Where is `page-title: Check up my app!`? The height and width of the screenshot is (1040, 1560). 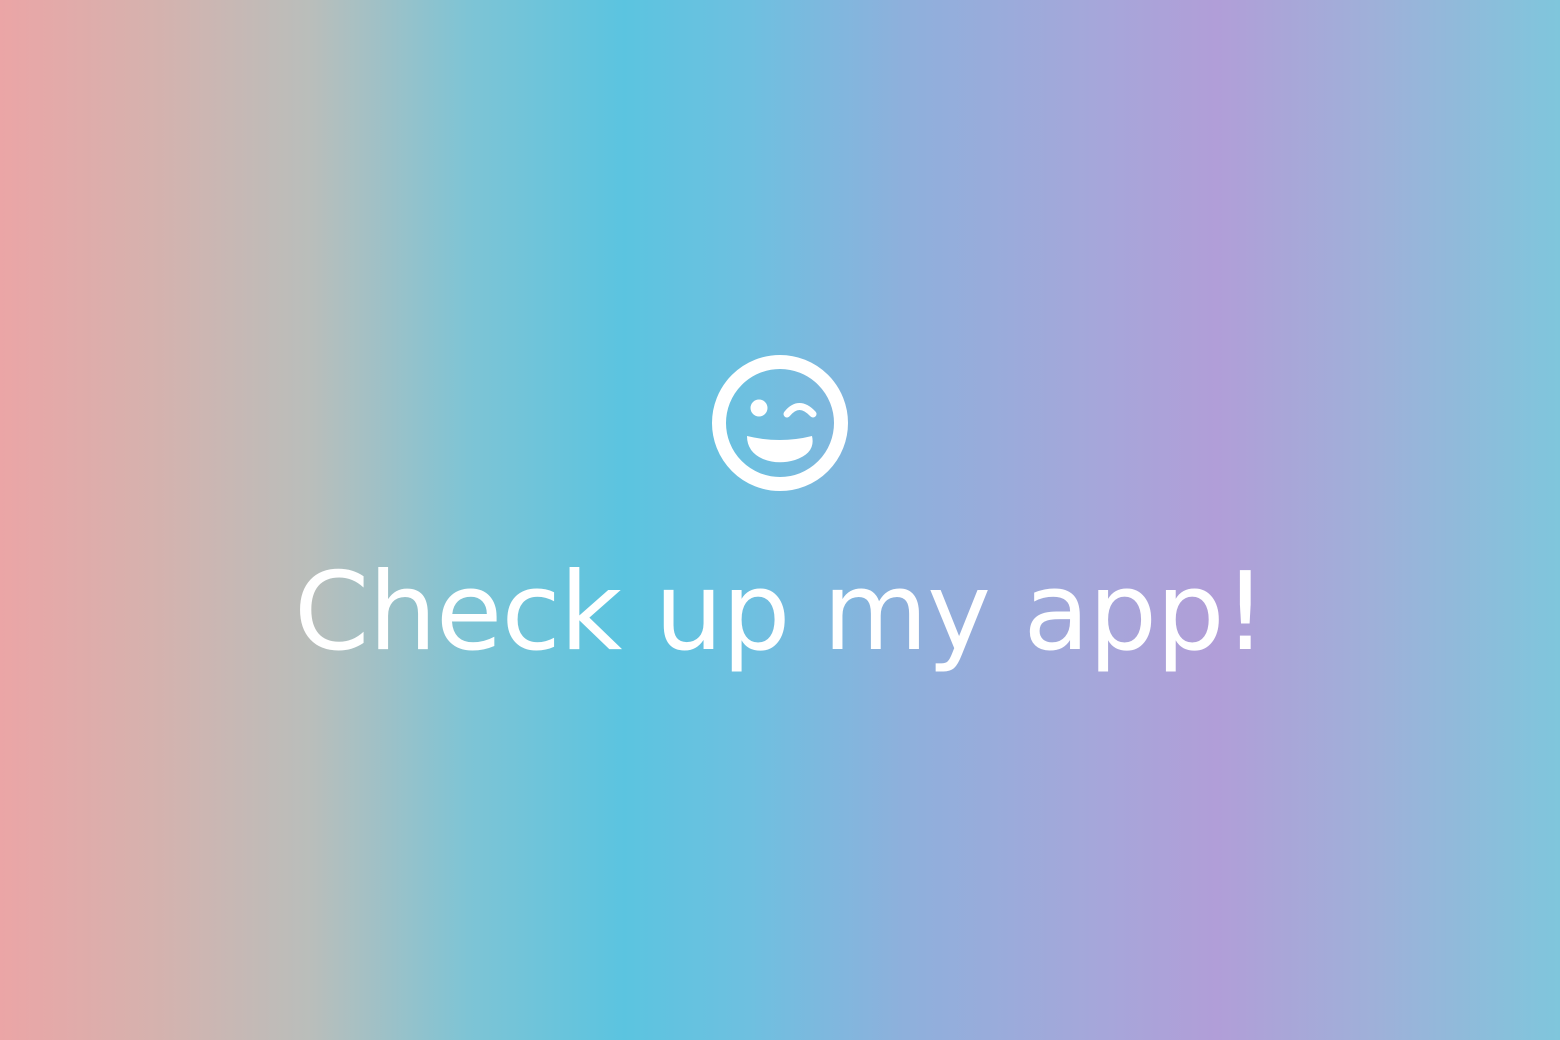
page-title: Check up my app! is located at coordinates (780, 612).